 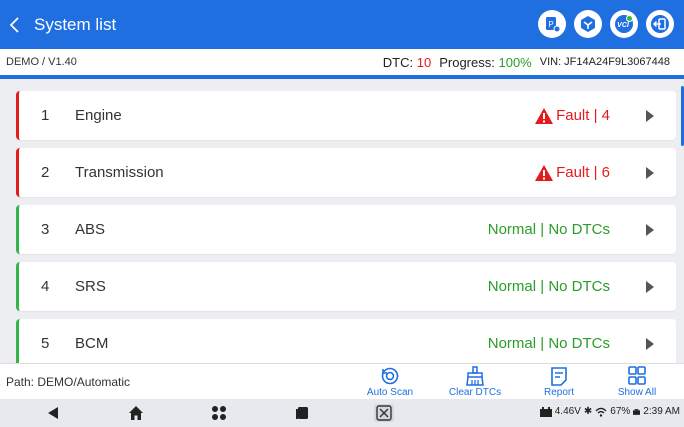 I want to click on home-icon, so click(x=136, y=413).